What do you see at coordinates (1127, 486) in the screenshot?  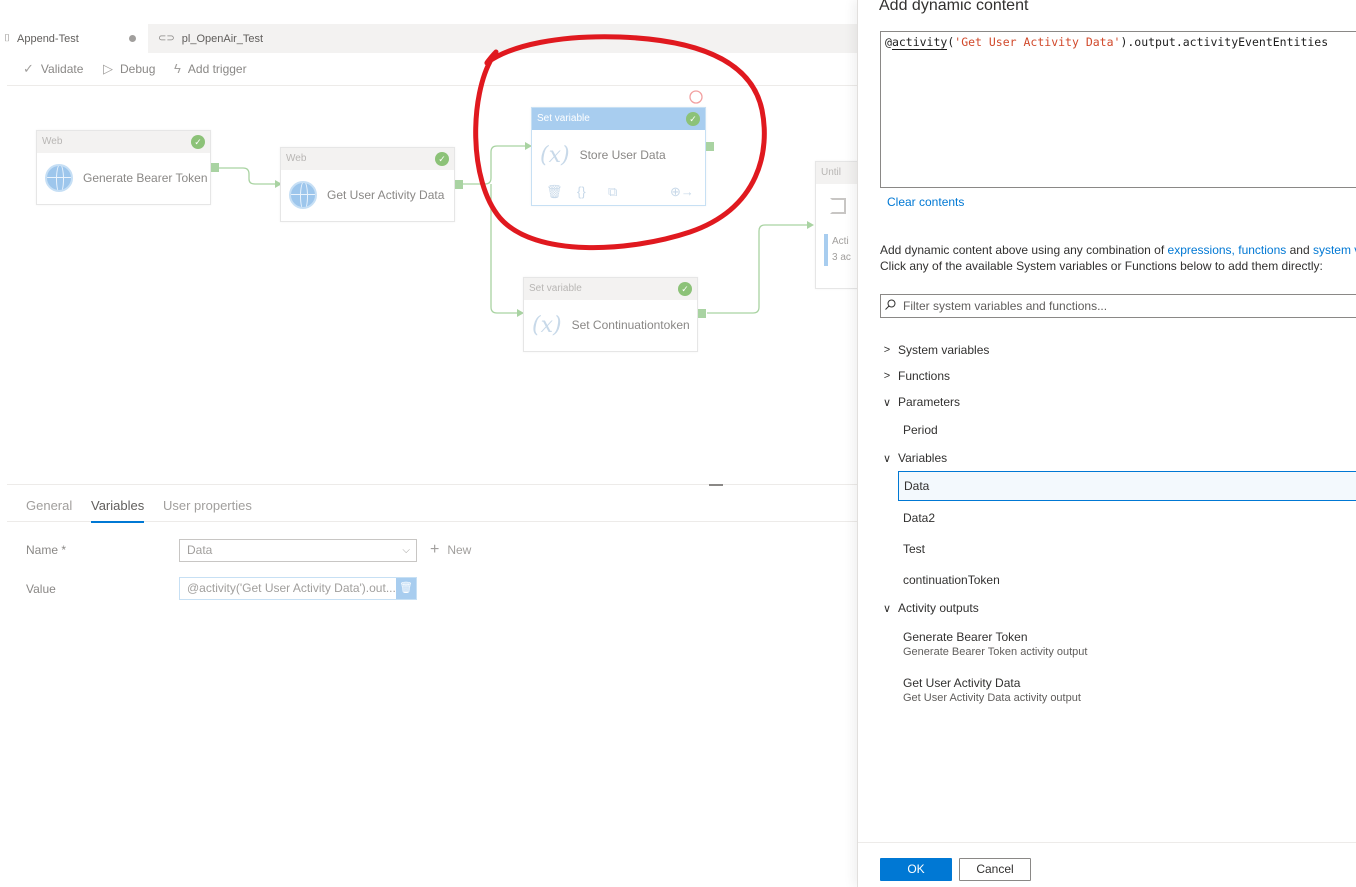 I see `variable-item-selected: Data` at bounding box center [1127, 486].